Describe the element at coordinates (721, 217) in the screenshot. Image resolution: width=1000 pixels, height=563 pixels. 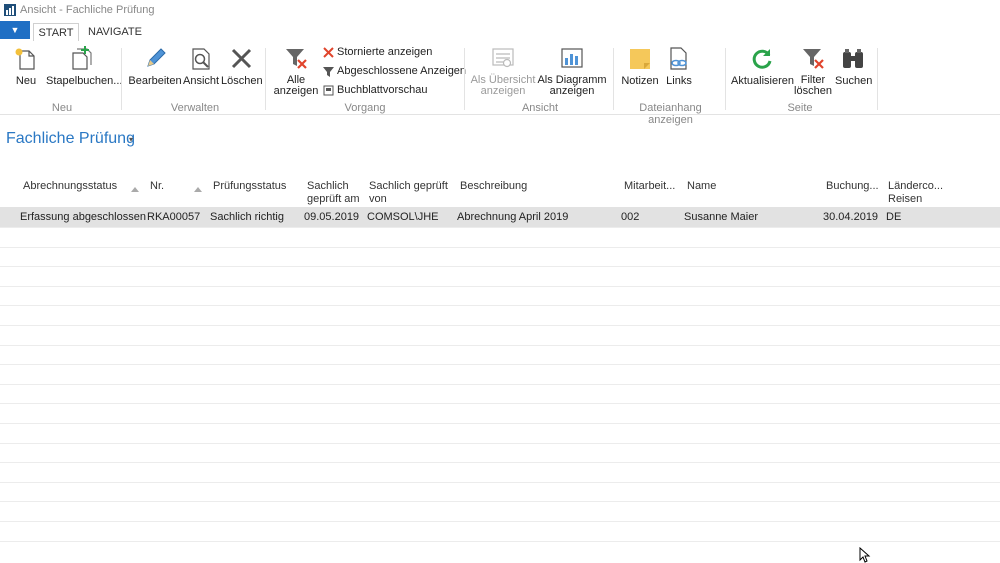
I see `cell-name: Susanne Maier` at that location.